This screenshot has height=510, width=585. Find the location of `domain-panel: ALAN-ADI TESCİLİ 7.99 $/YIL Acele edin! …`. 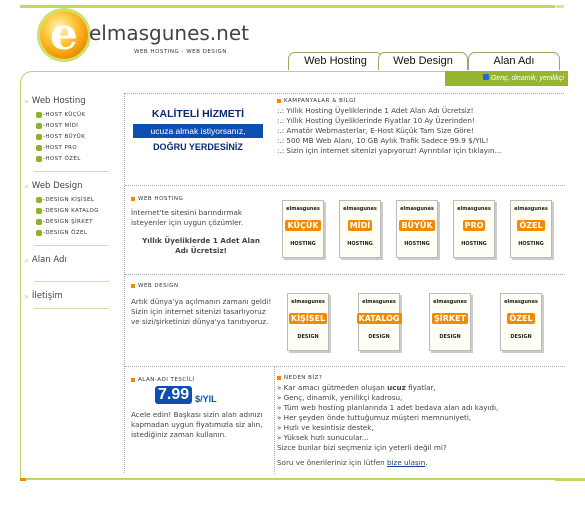

domain-panel: ALAN-ADI TESCİLİ 7.99 $/YIL Acele edin! … is located at coordinates (200, 420).